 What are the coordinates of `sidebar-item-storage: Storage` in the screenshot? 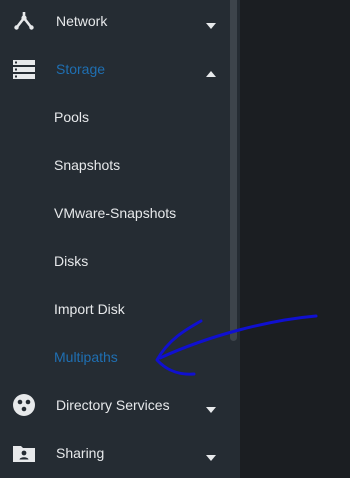 It's located at (114, 69).